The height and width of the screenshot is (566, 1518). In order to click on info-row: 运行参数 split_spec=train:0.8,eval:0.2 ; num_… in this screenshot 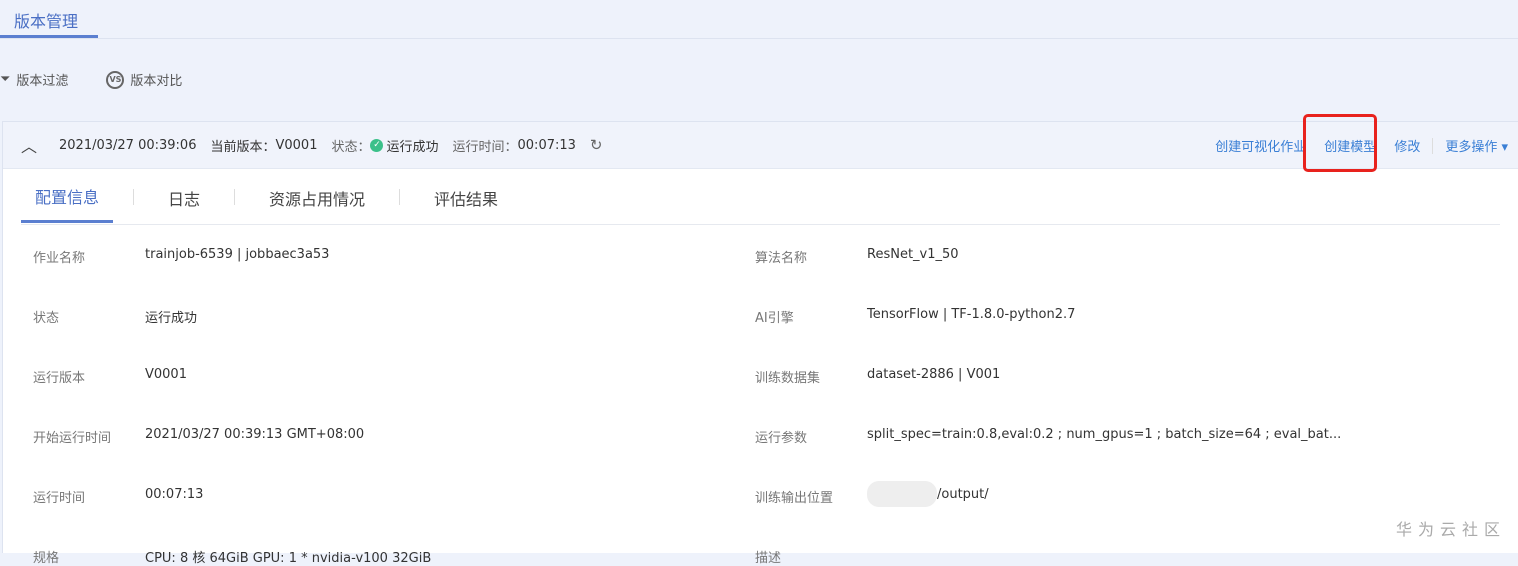, I will do `click(1048, 436)`.